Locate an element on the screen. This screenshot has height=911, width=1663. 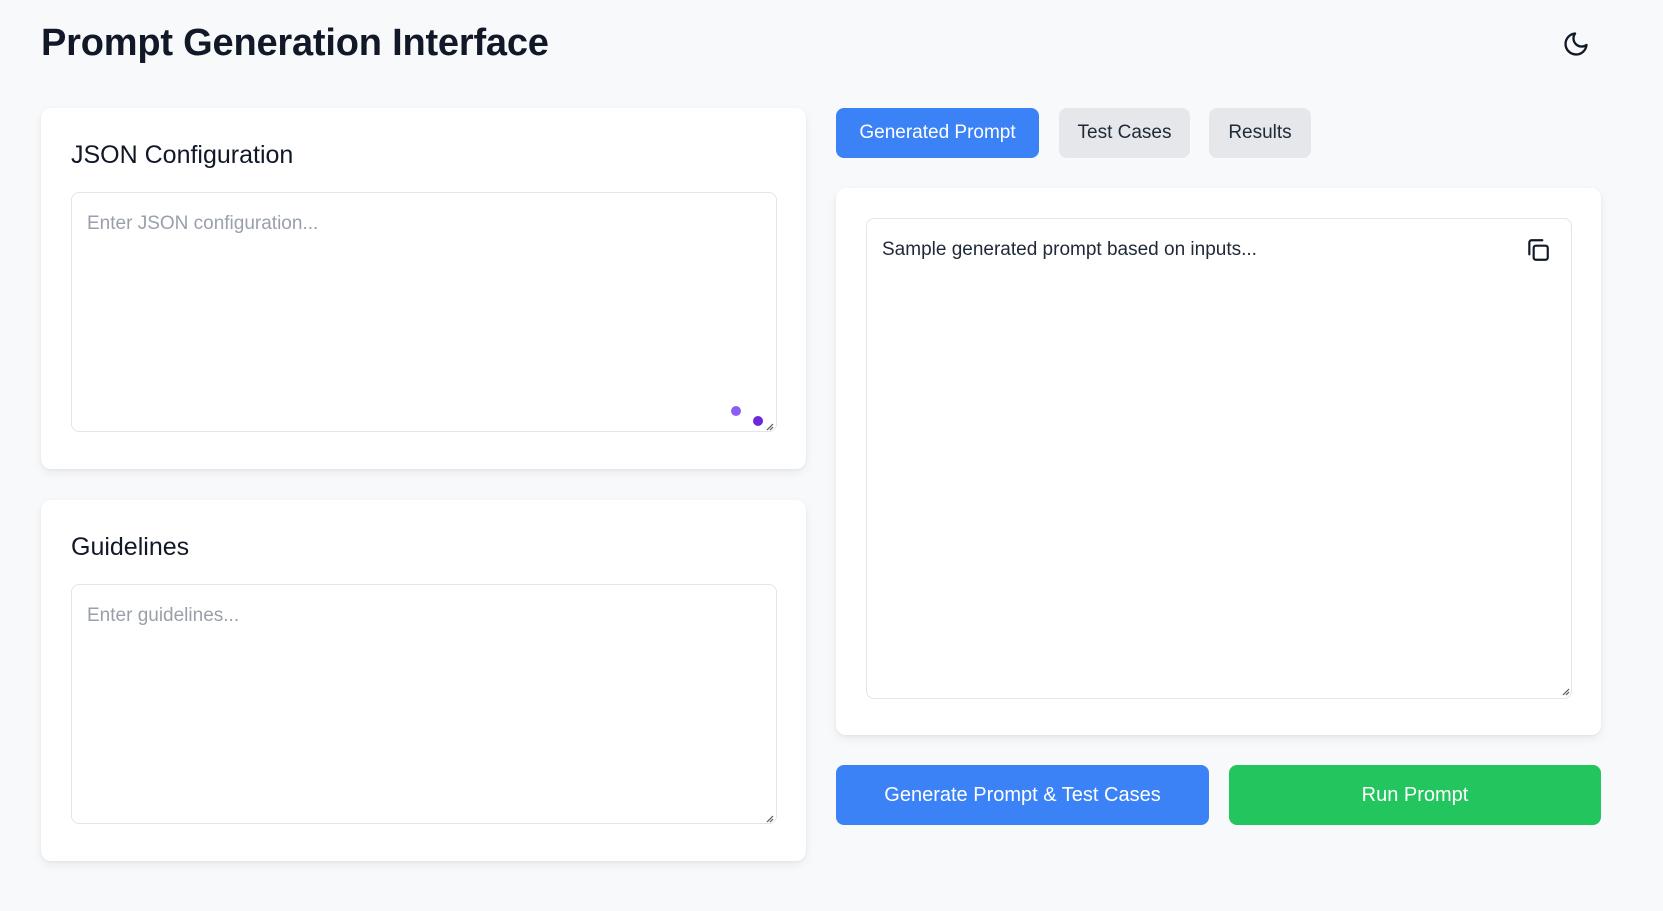
tab-generated-prompt: Generated Prompt is located at coordinates (937, 133).